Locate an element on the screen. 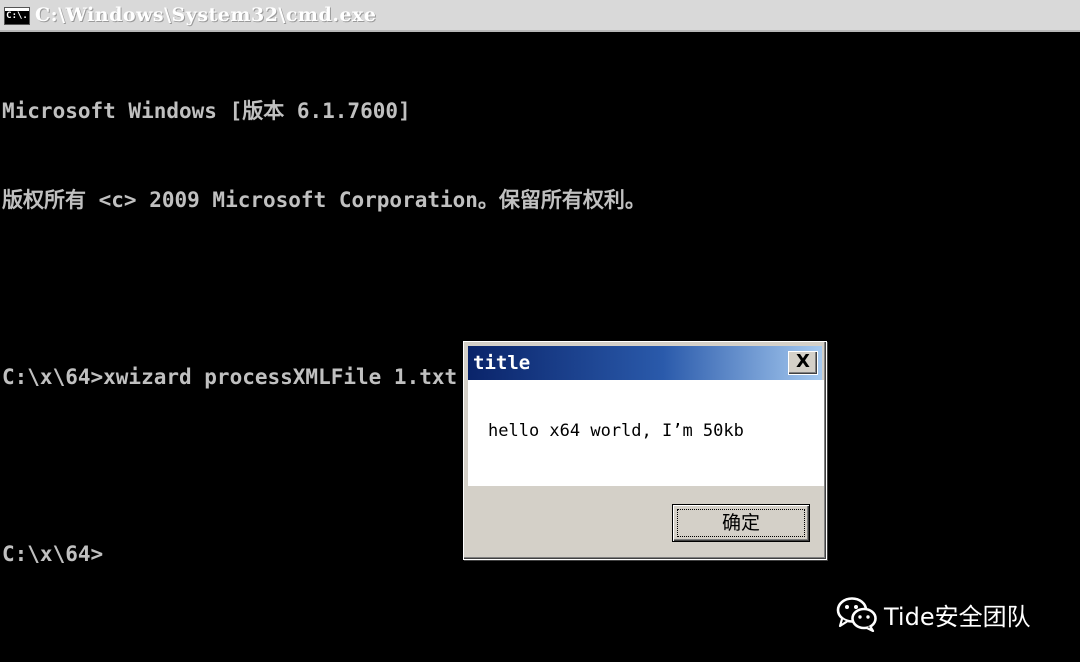 Image resolution: width=1080 pixels, height=662 pixels. watermark-text: Tide安全团队 is located at coordinates (957, 616).